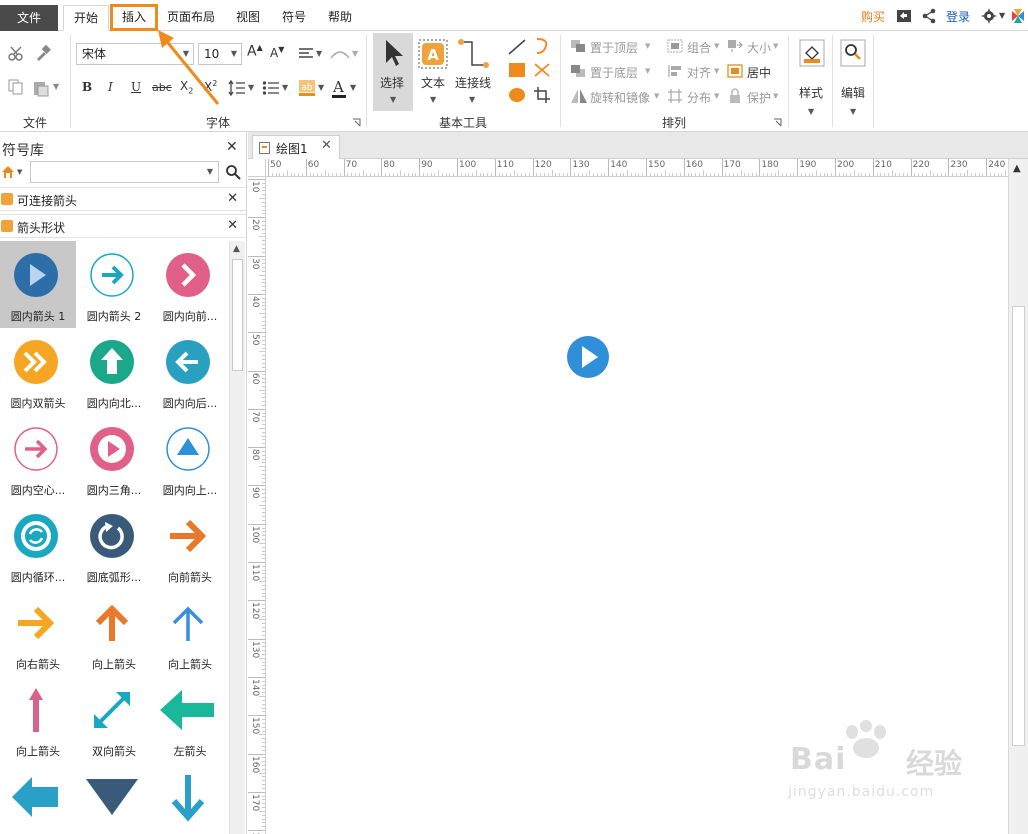 This screenshot has height=834, width=1028. I want to click on paste-icon, so click(41, 88).